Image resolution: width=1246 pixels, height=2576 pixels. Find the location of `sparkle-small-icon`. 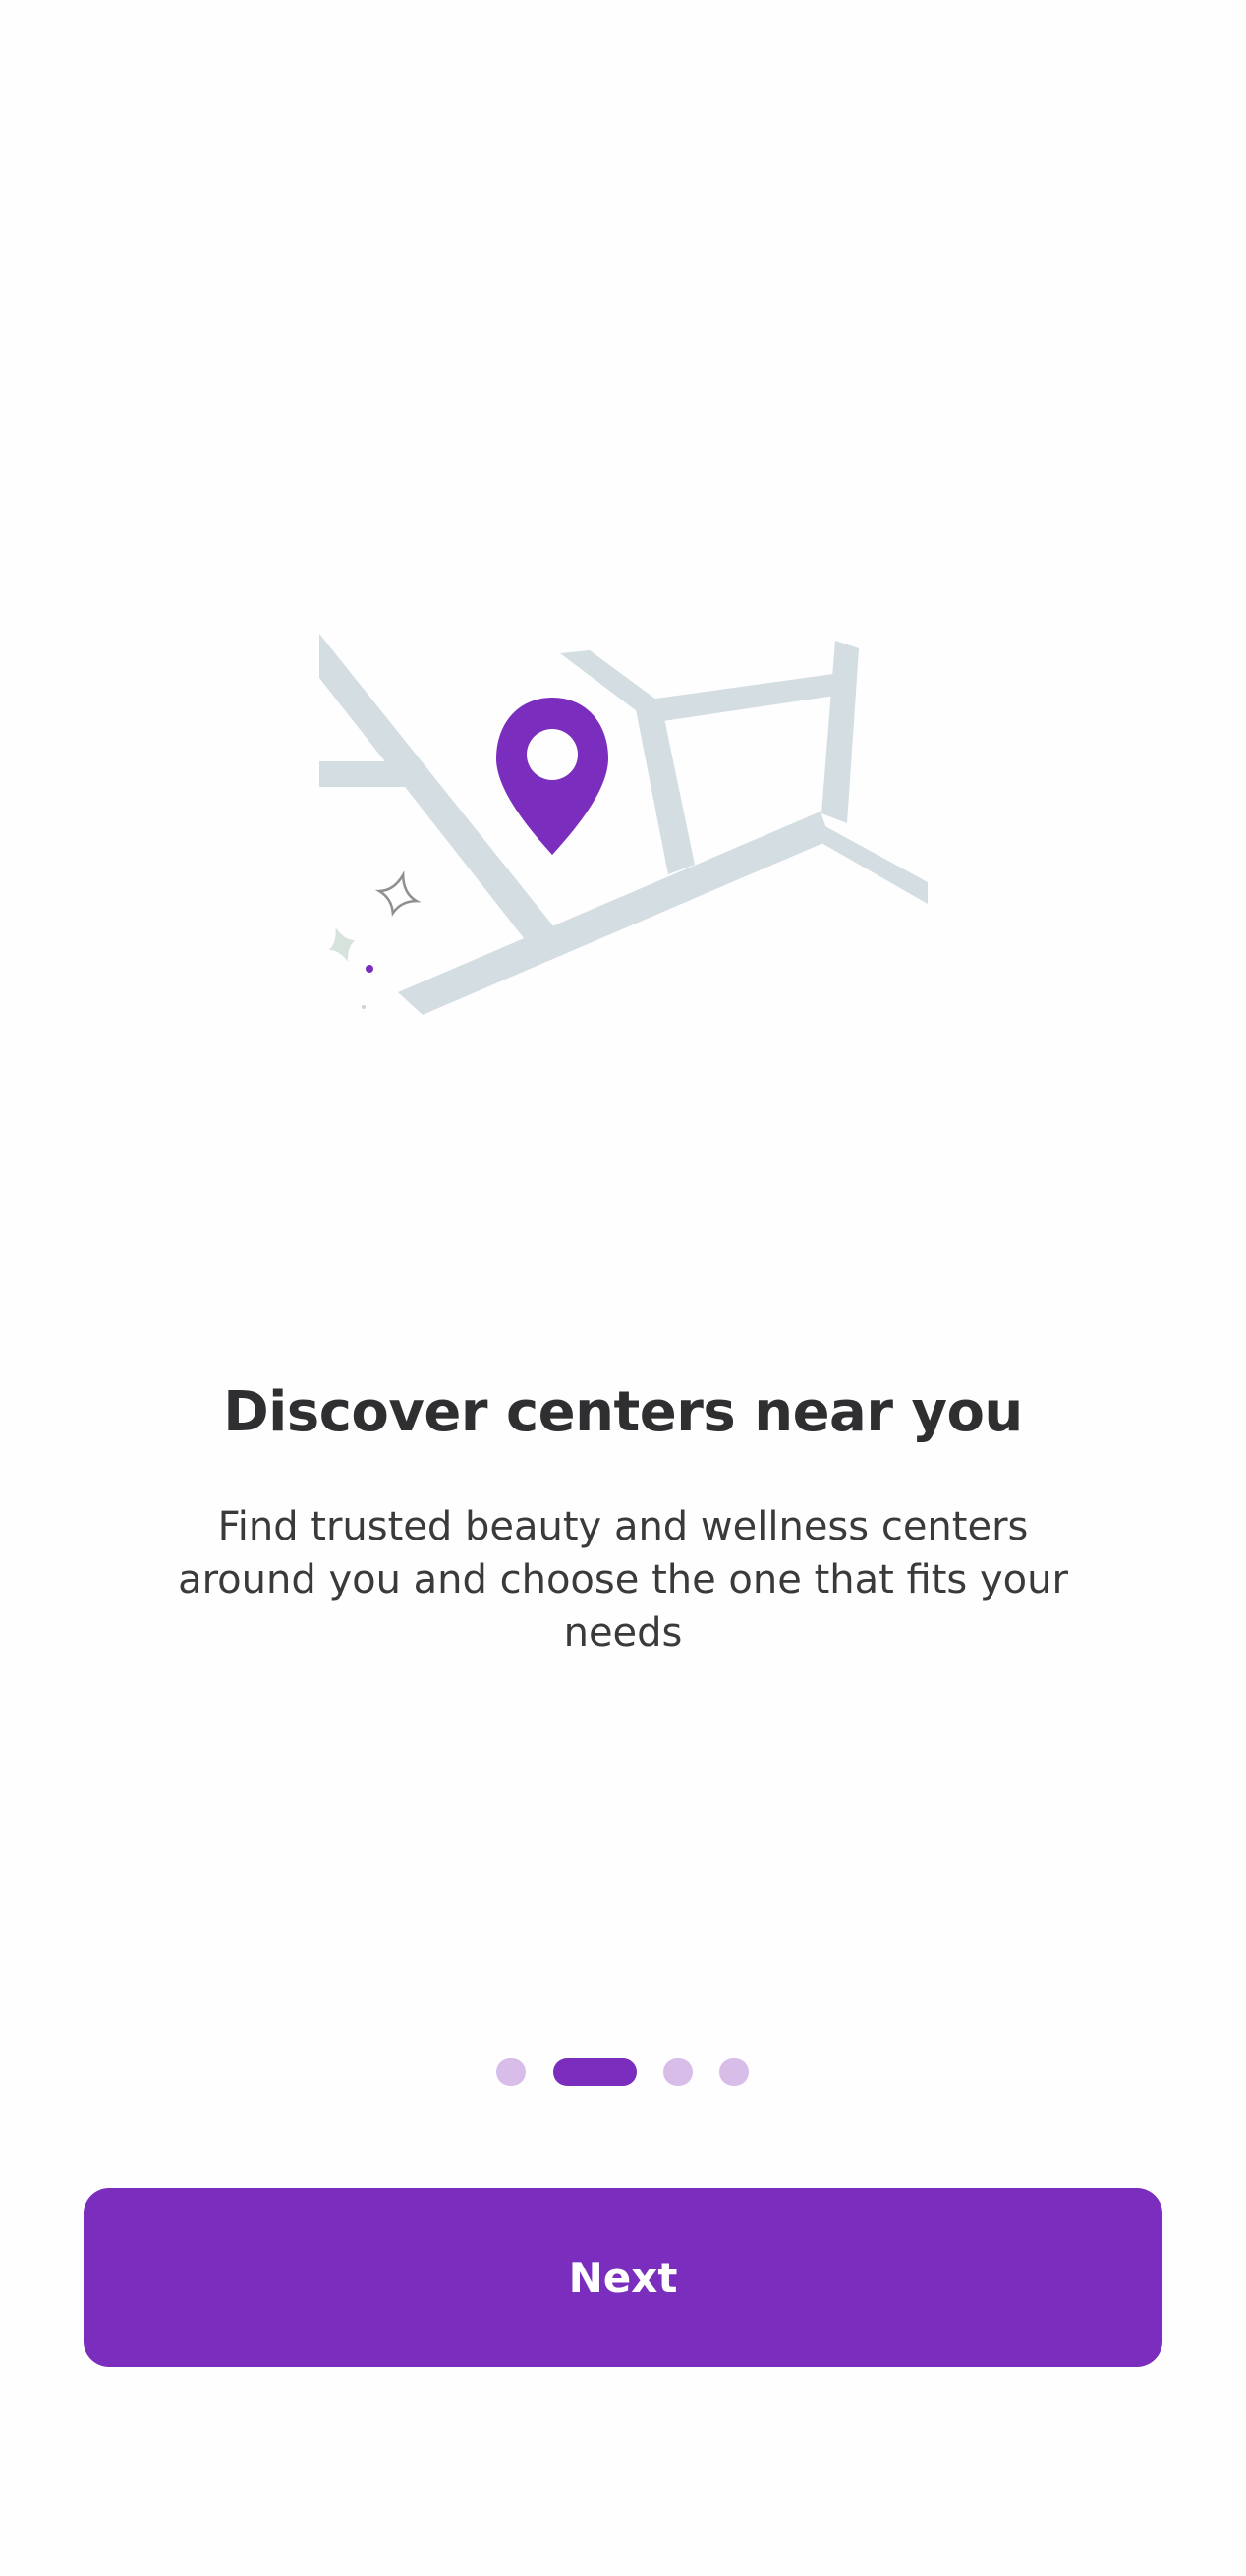

sparkle-small-icon is located at coordinates (342, 944).